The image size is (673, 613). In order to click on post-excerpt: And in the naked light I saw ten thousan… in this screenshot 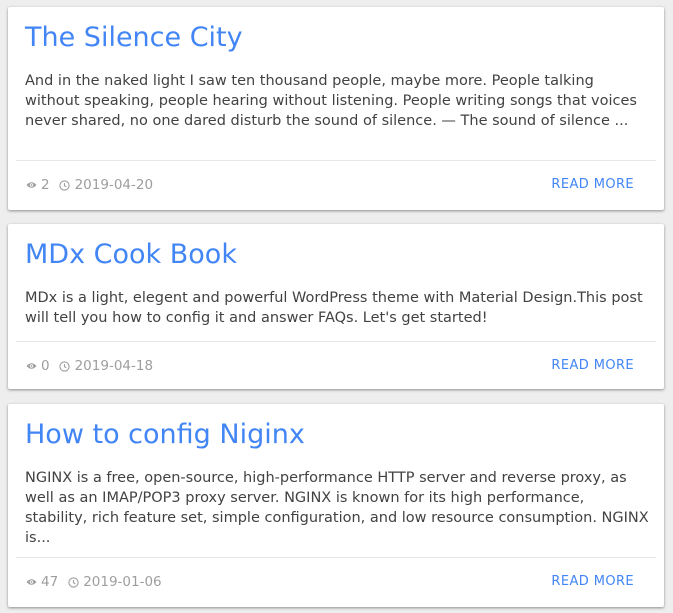, I will do `click(331, 101)`.